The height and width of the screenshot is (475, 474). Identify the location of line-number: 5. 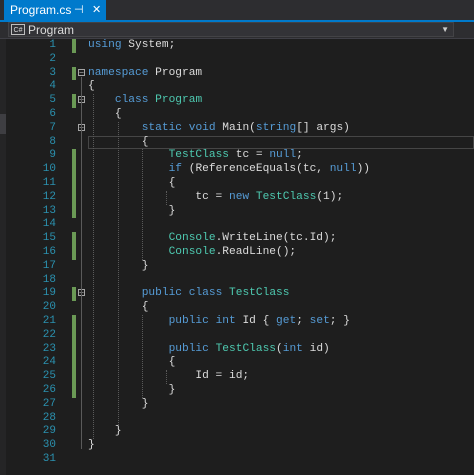
(52, 100).